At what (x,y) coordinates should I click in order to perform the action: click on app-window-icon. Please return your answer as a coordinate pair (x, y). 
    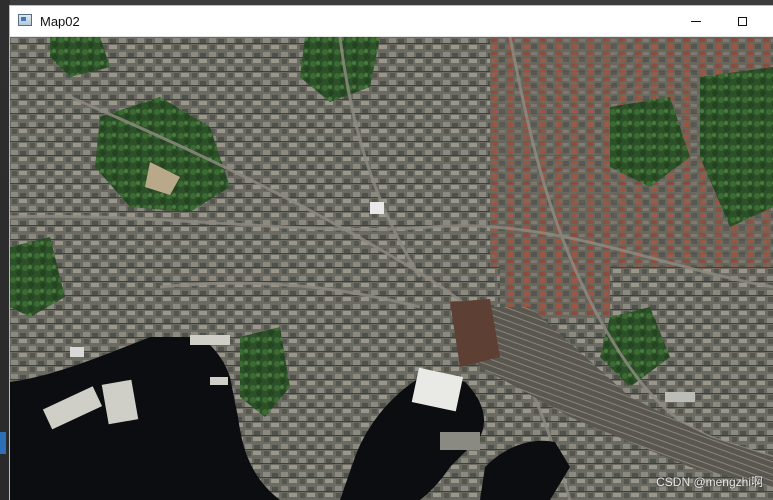
    Looking at the image, I should click on (25, 20).